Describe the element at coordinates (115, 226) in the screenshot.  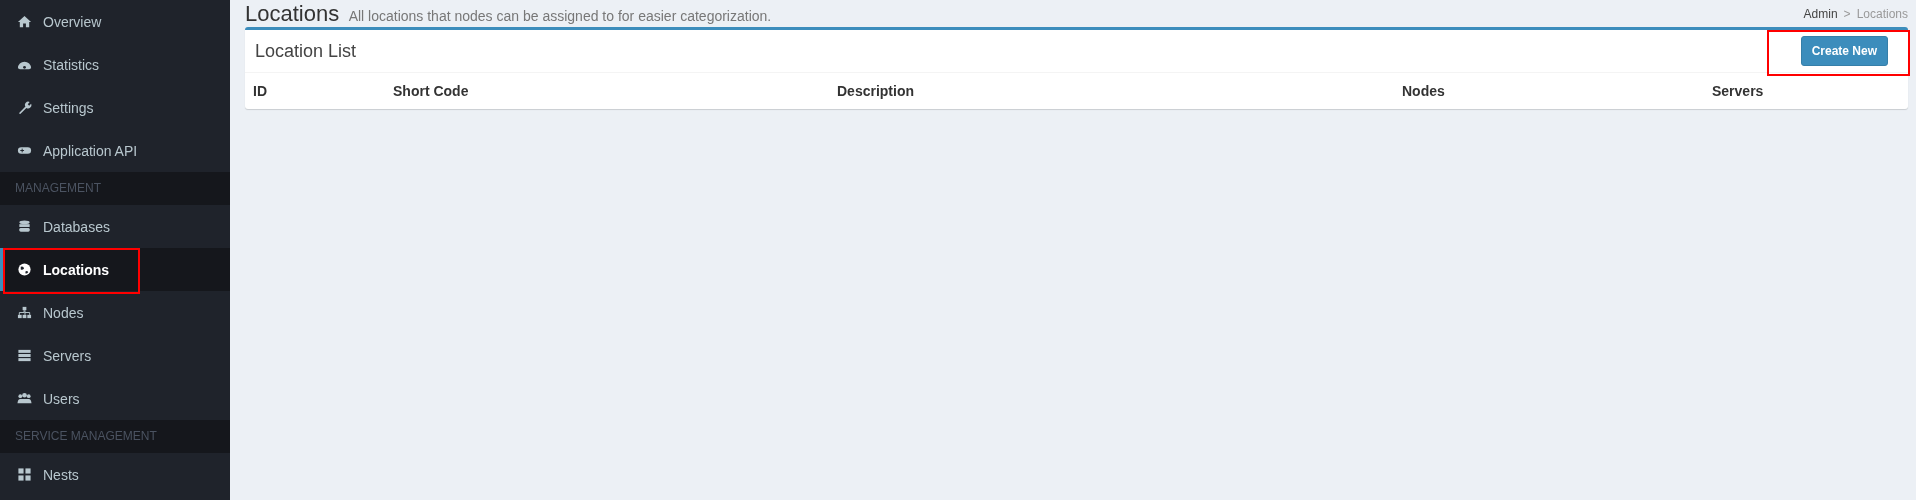
I see `sidebar-item: Databases` at that location.